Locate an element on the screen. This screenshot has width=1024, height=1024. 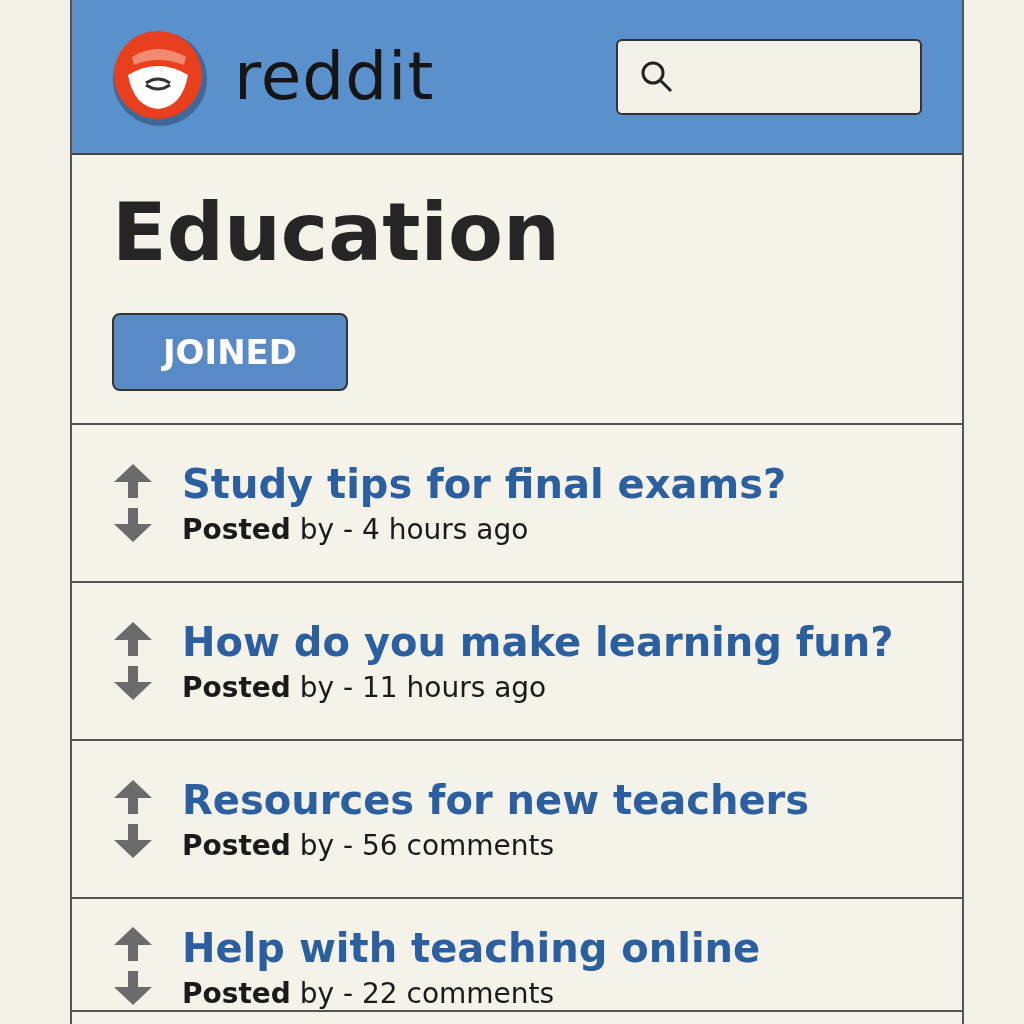
post-meta: Posted by - 11 hours ago is located at coordinates (365, 687).